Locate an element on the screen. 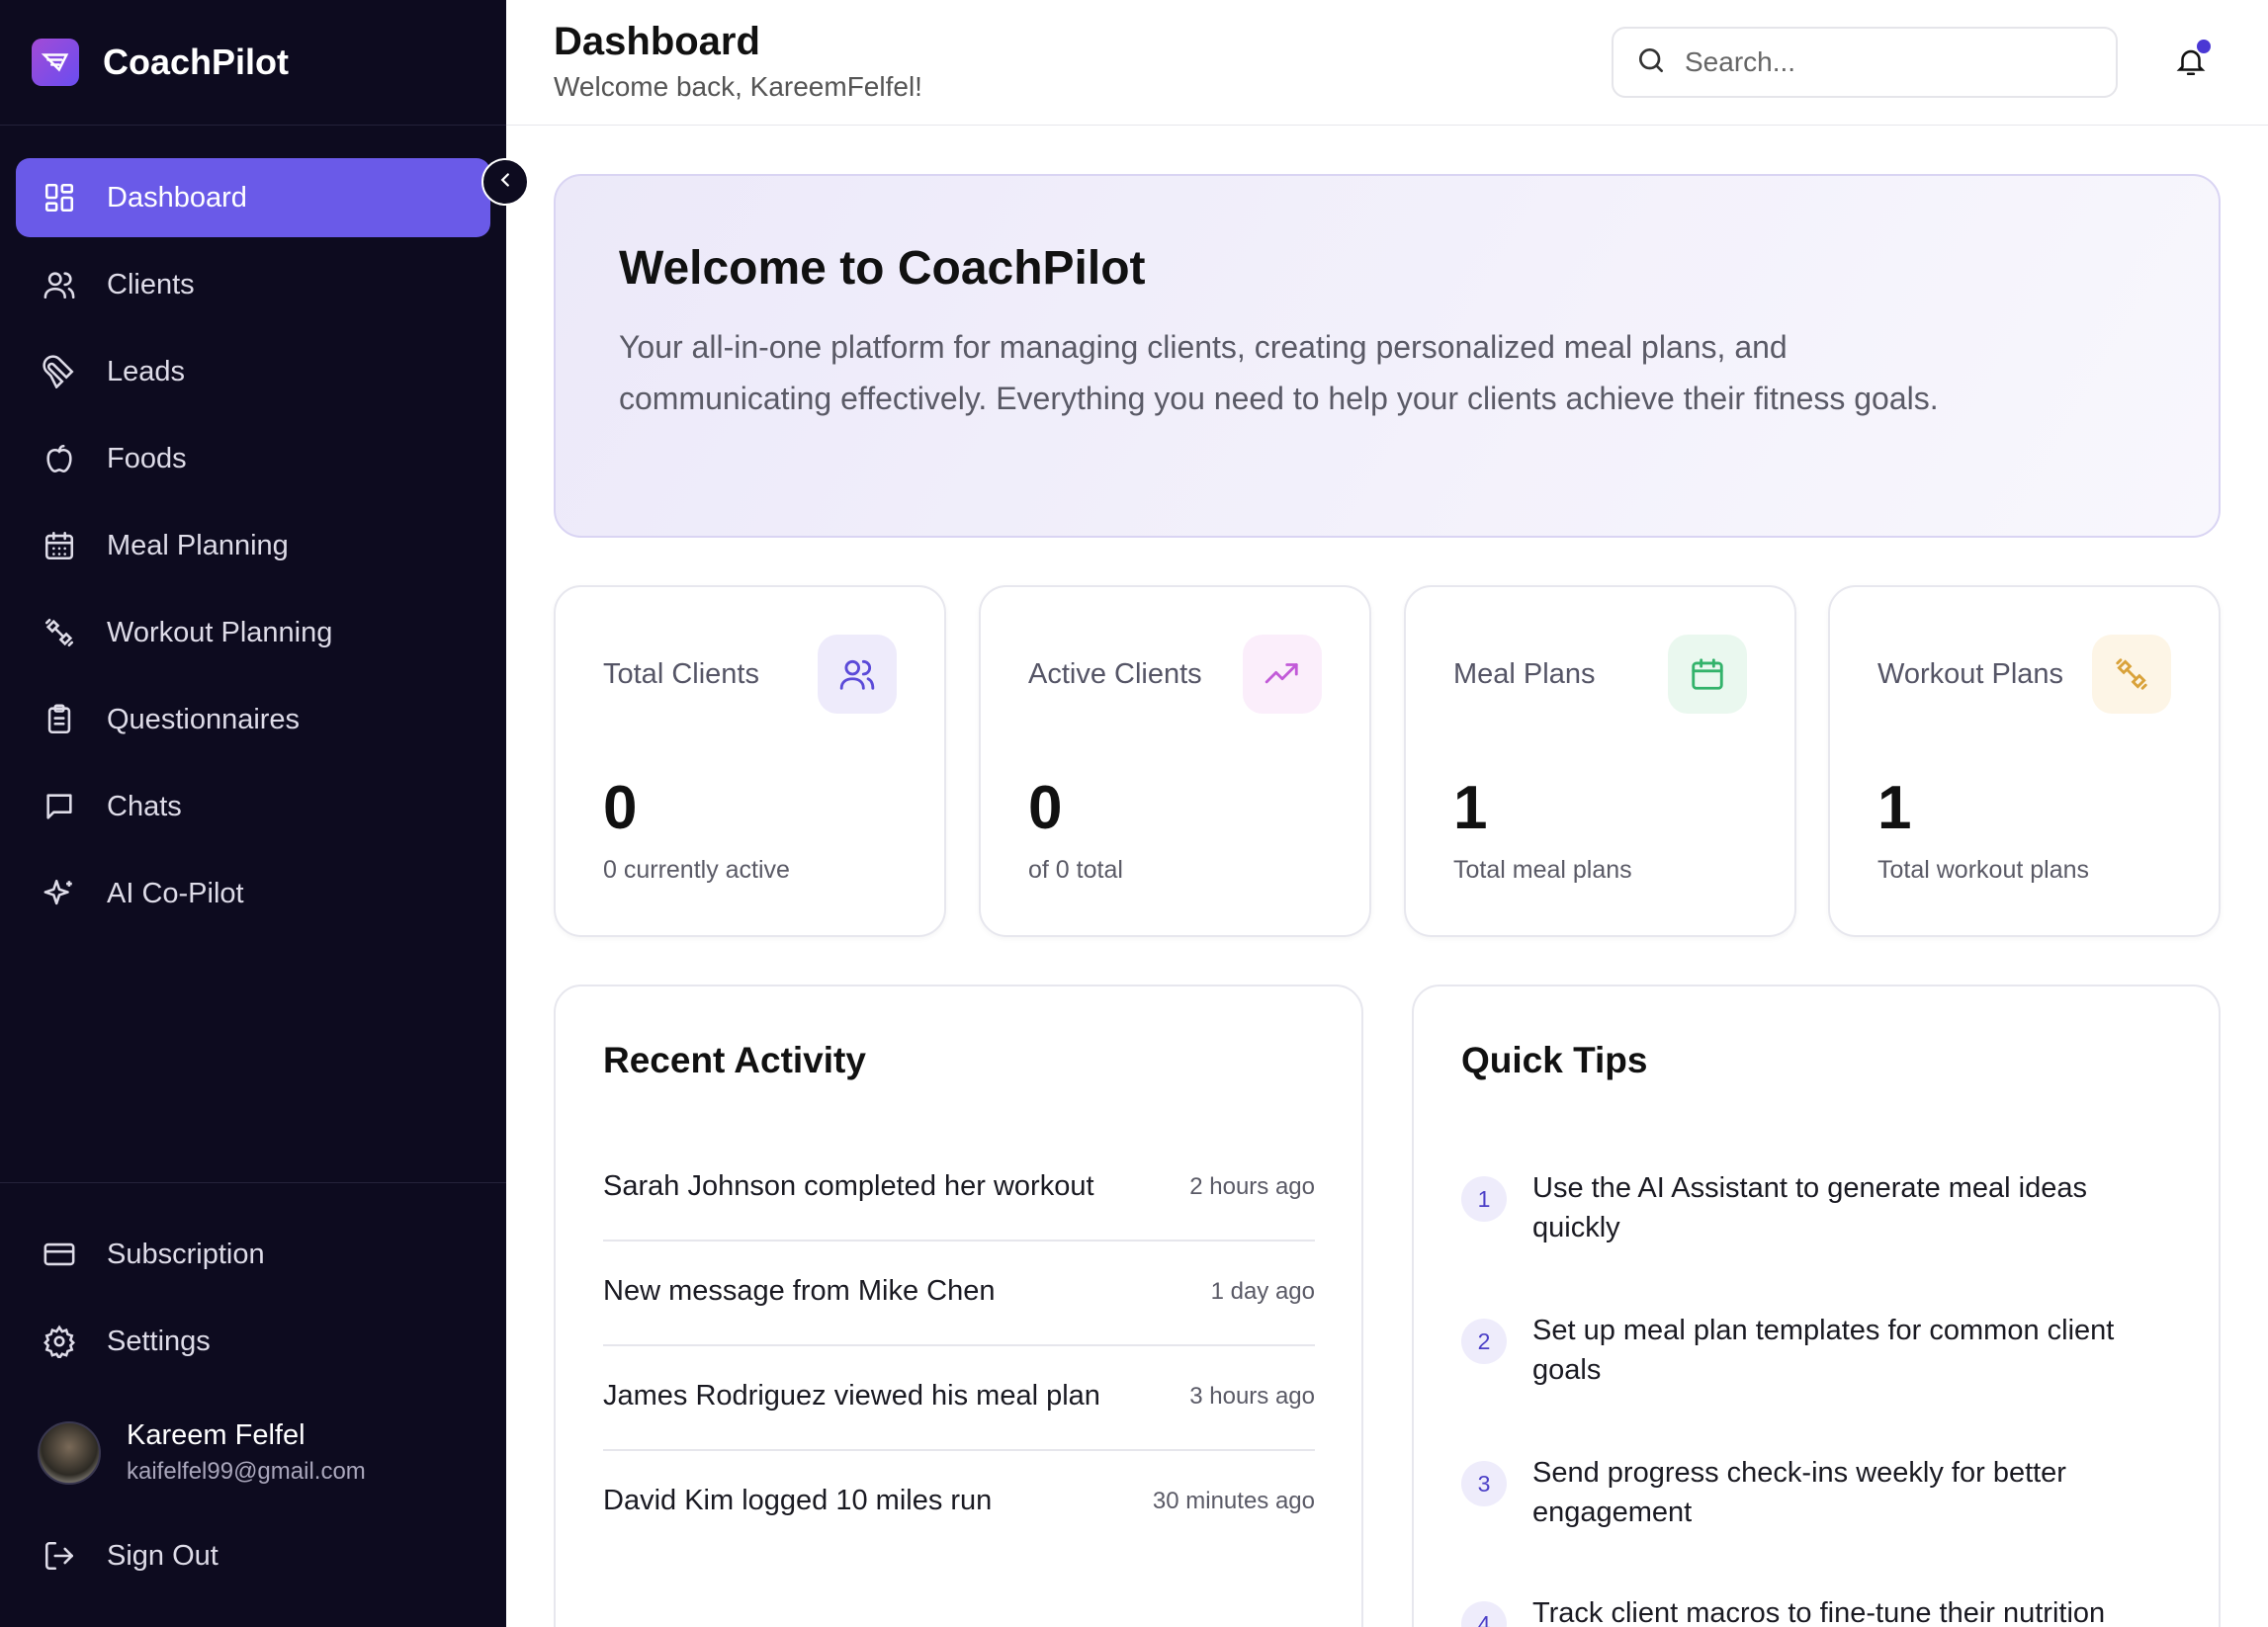 Image resolution: width=2268 pixels, height=1627 pixels. user-name: Kareem Felfel is located at coordinates (216, 1435).